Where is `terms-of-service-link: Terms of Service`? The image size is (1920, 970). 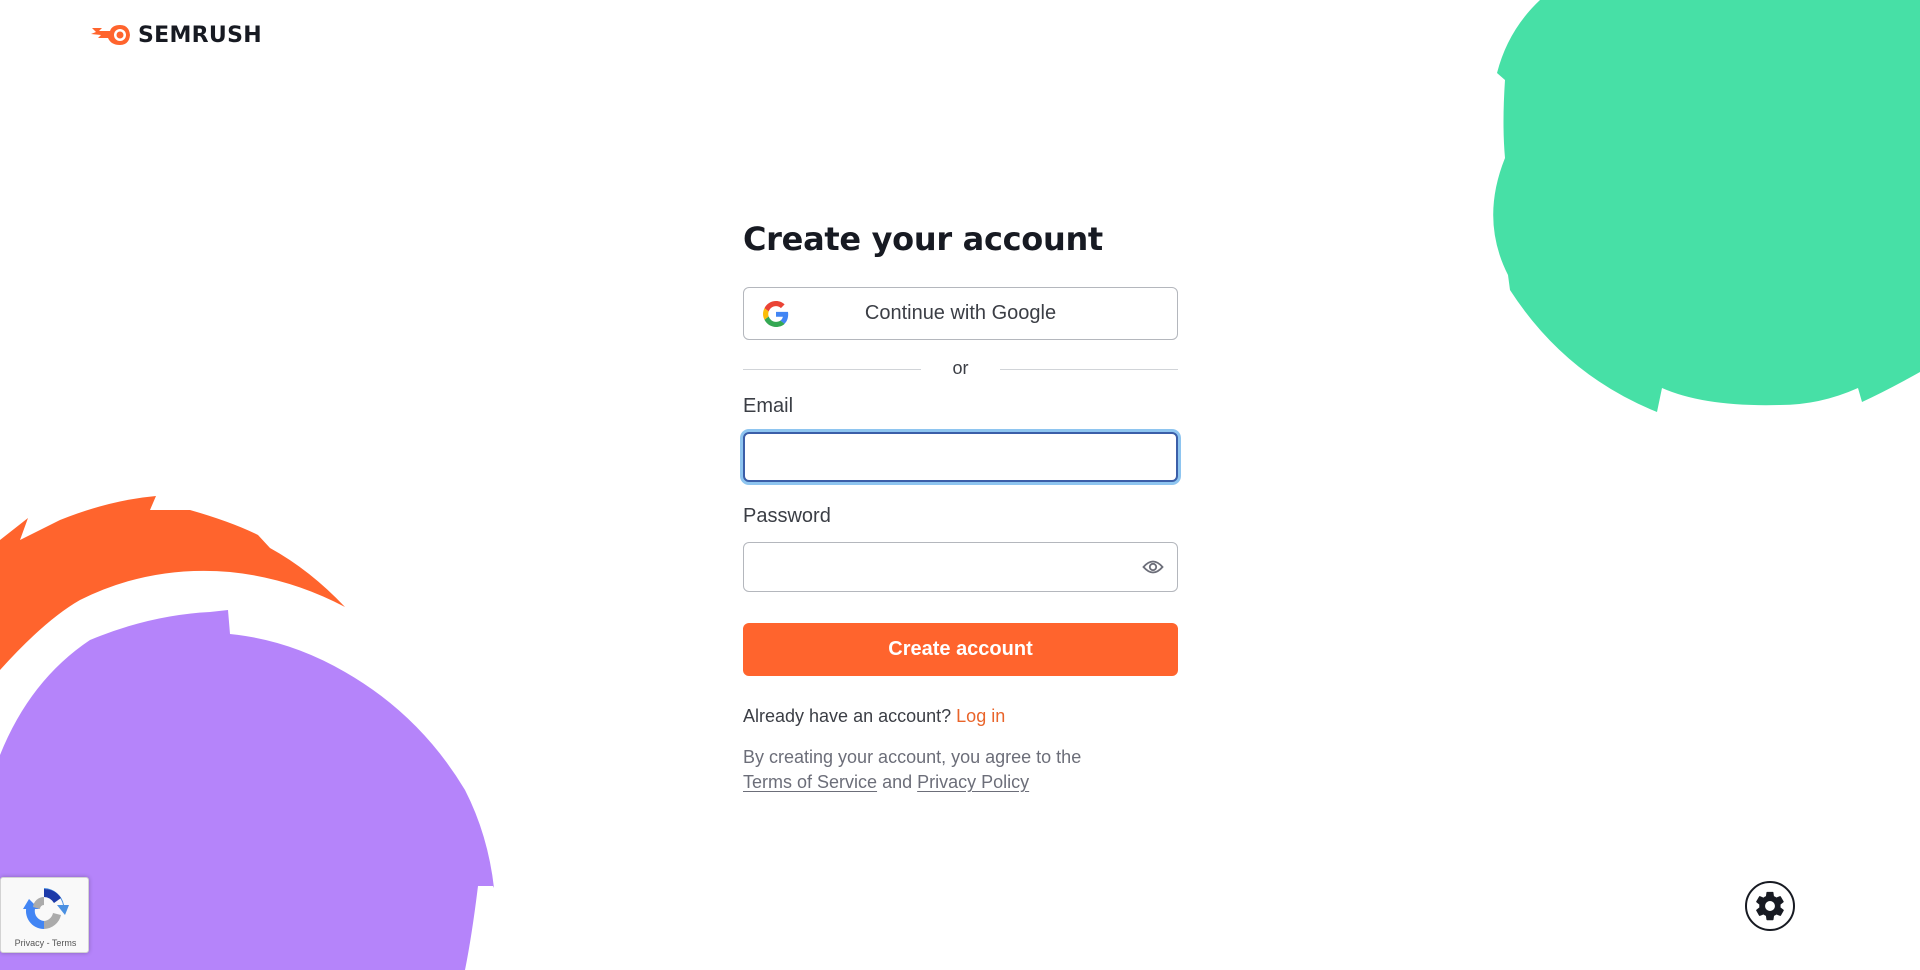
terms-of-service-link: Terms of Service is located at coordinates (810, 782).